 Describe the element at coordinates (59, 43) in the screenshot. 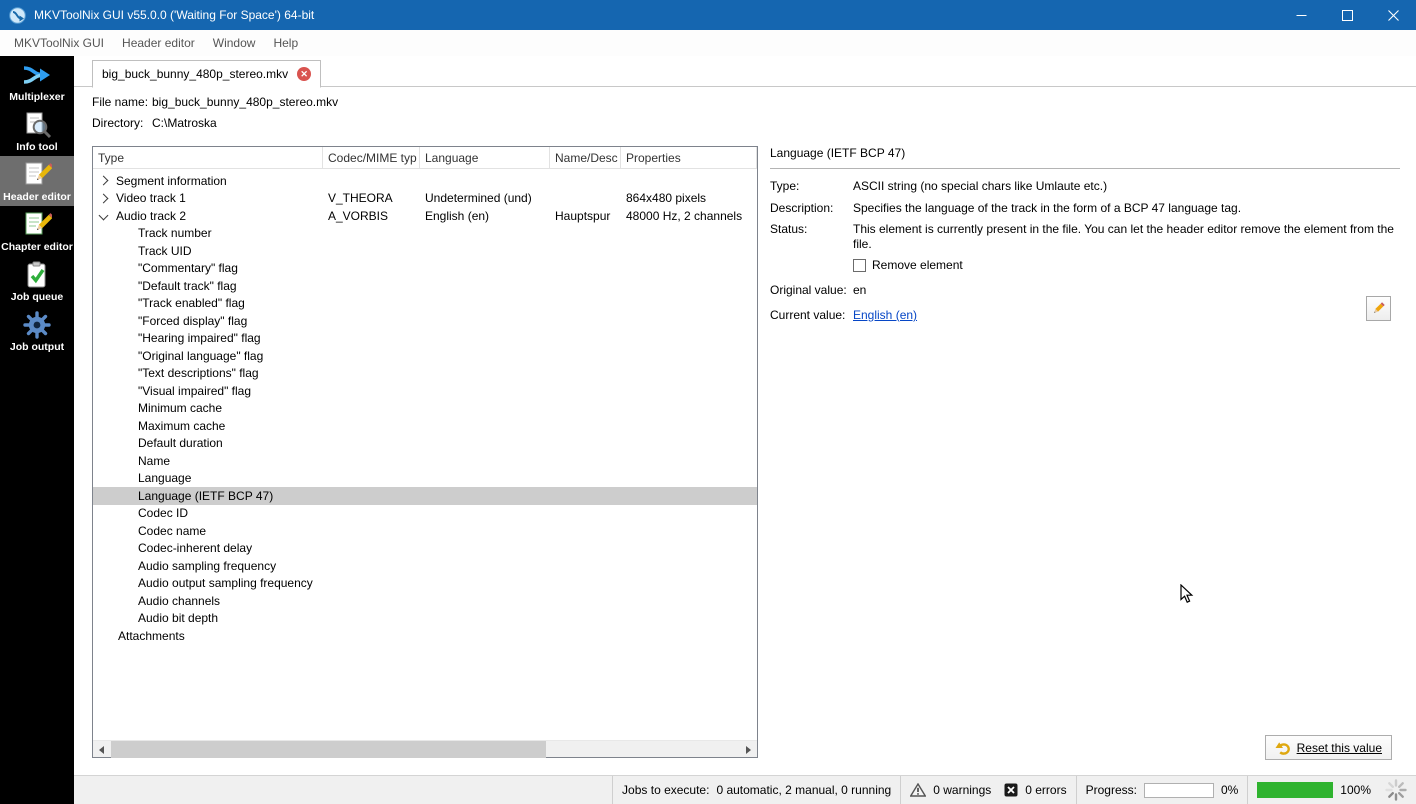

I see `menu-mkvtoolnix-gui: MKVToolNix GUI` at that location.